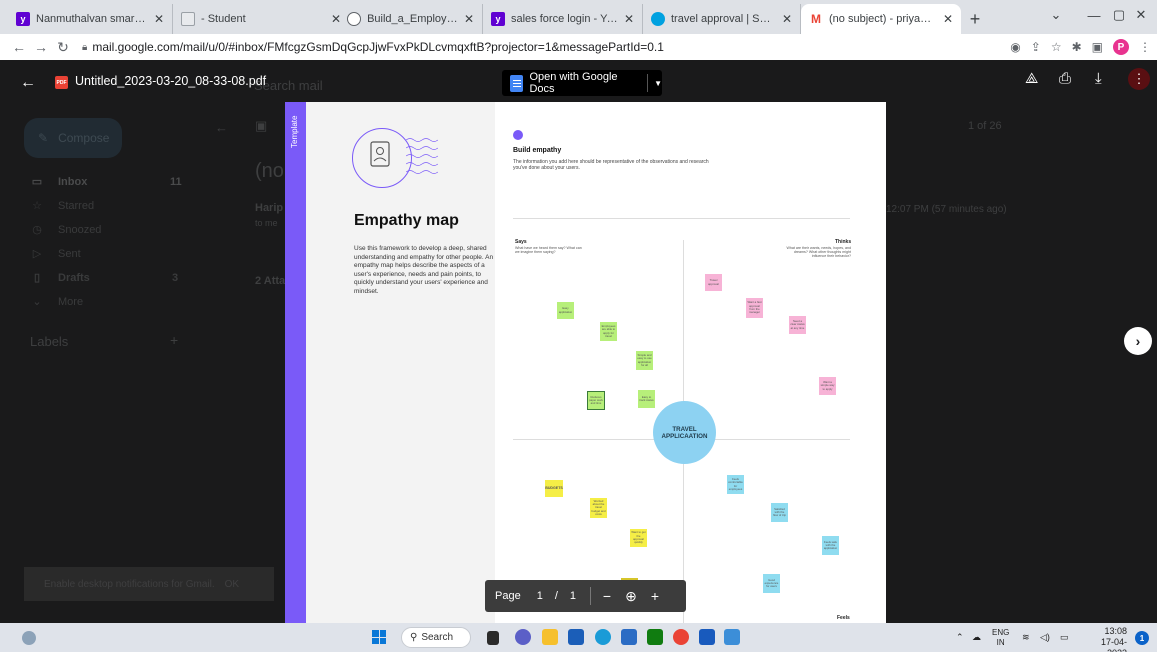 This screenshot has width=1157, height=652. Describe the element at coordinates (1065, 78) in the screenshot. I see `print-icon: ⎙` at that location.